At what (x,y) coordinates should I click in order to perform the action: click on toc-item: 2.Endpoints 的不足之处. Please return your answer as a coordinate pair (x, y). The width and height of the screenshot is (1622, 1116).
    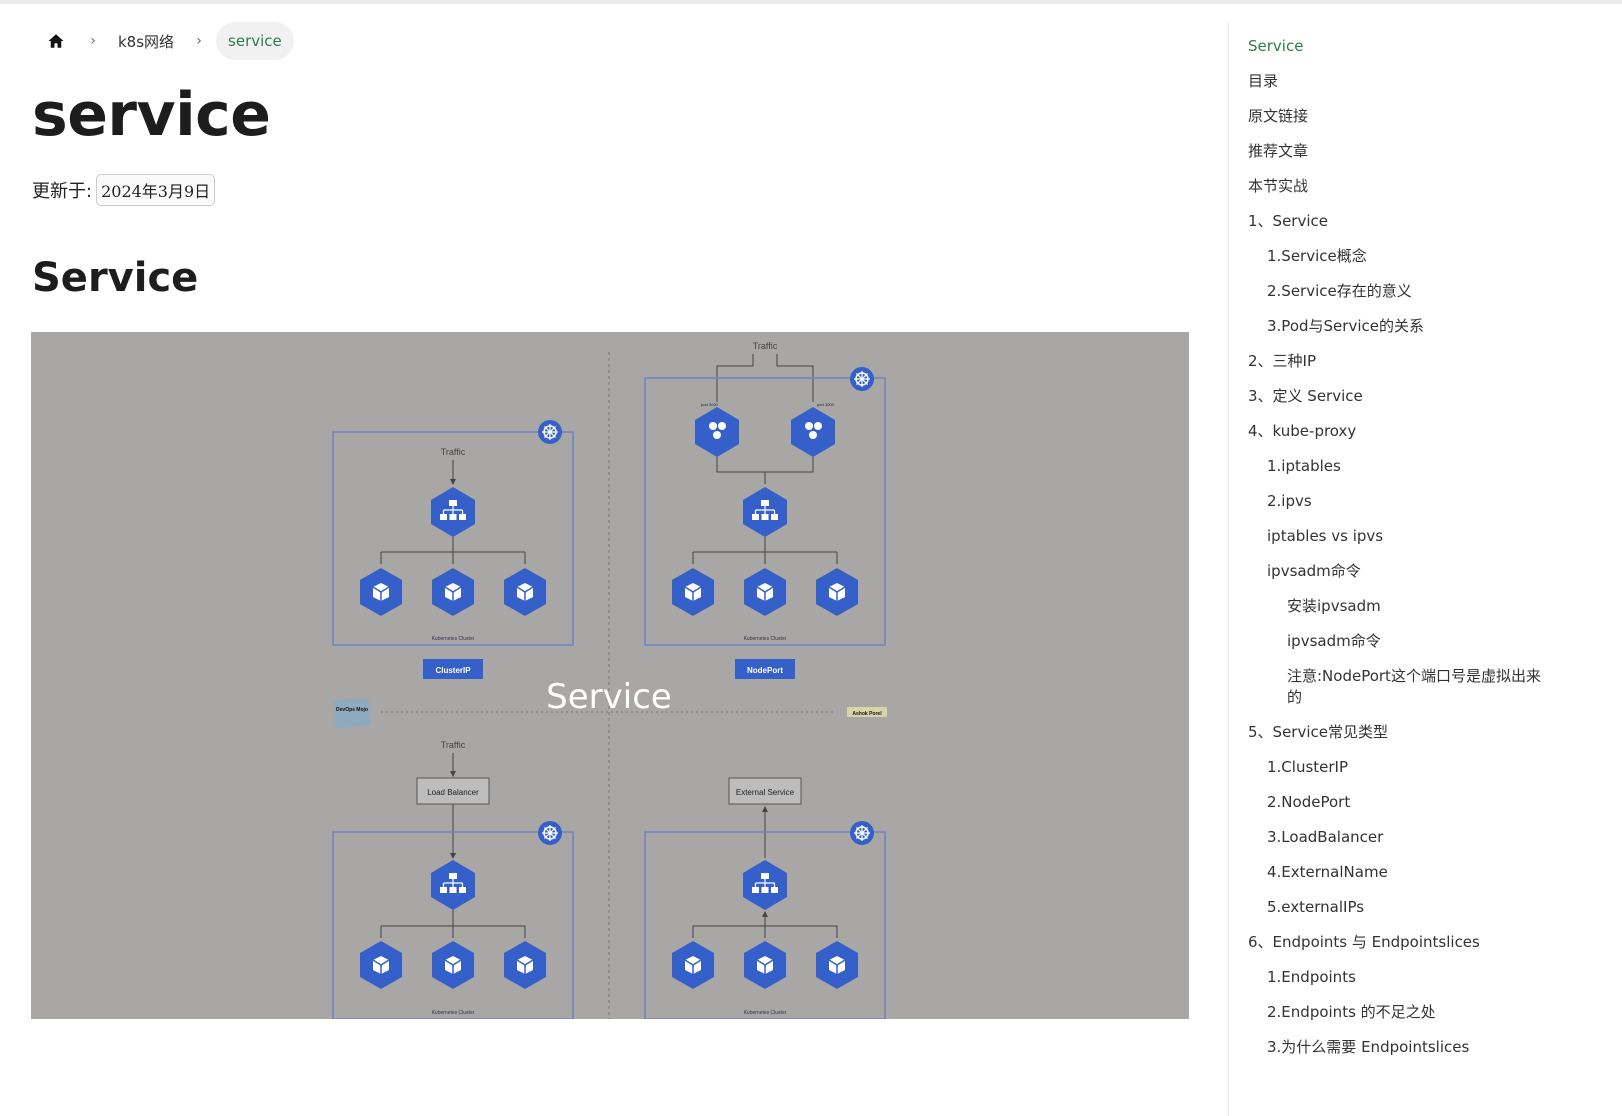
    Looking at the image, I should click on (1398, 1012).